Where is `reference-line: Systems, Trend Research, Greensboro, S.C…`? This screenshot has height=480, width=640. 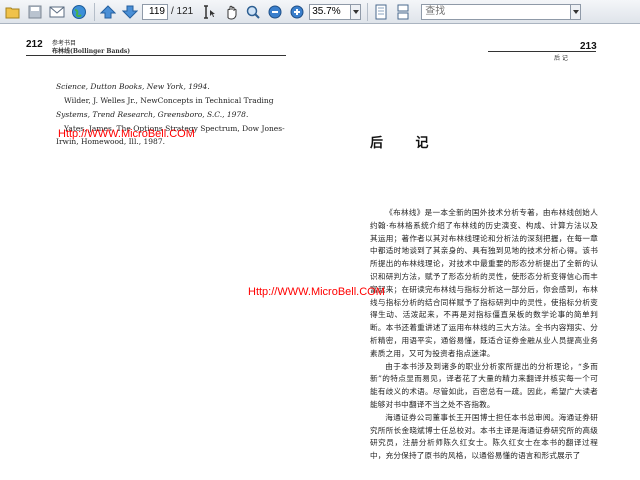 reference-line: Systems, Trend Research, Greensboro, S.C… is located at coordinates (152, 114).